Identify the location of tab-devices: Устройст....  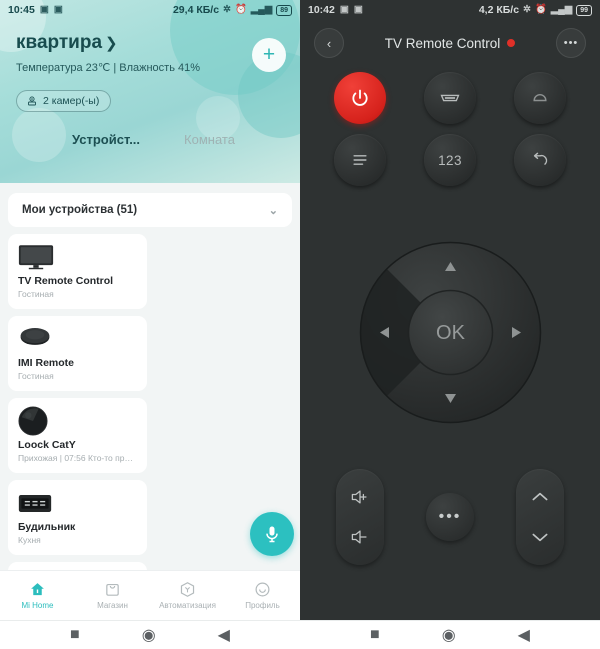
(106, 142).